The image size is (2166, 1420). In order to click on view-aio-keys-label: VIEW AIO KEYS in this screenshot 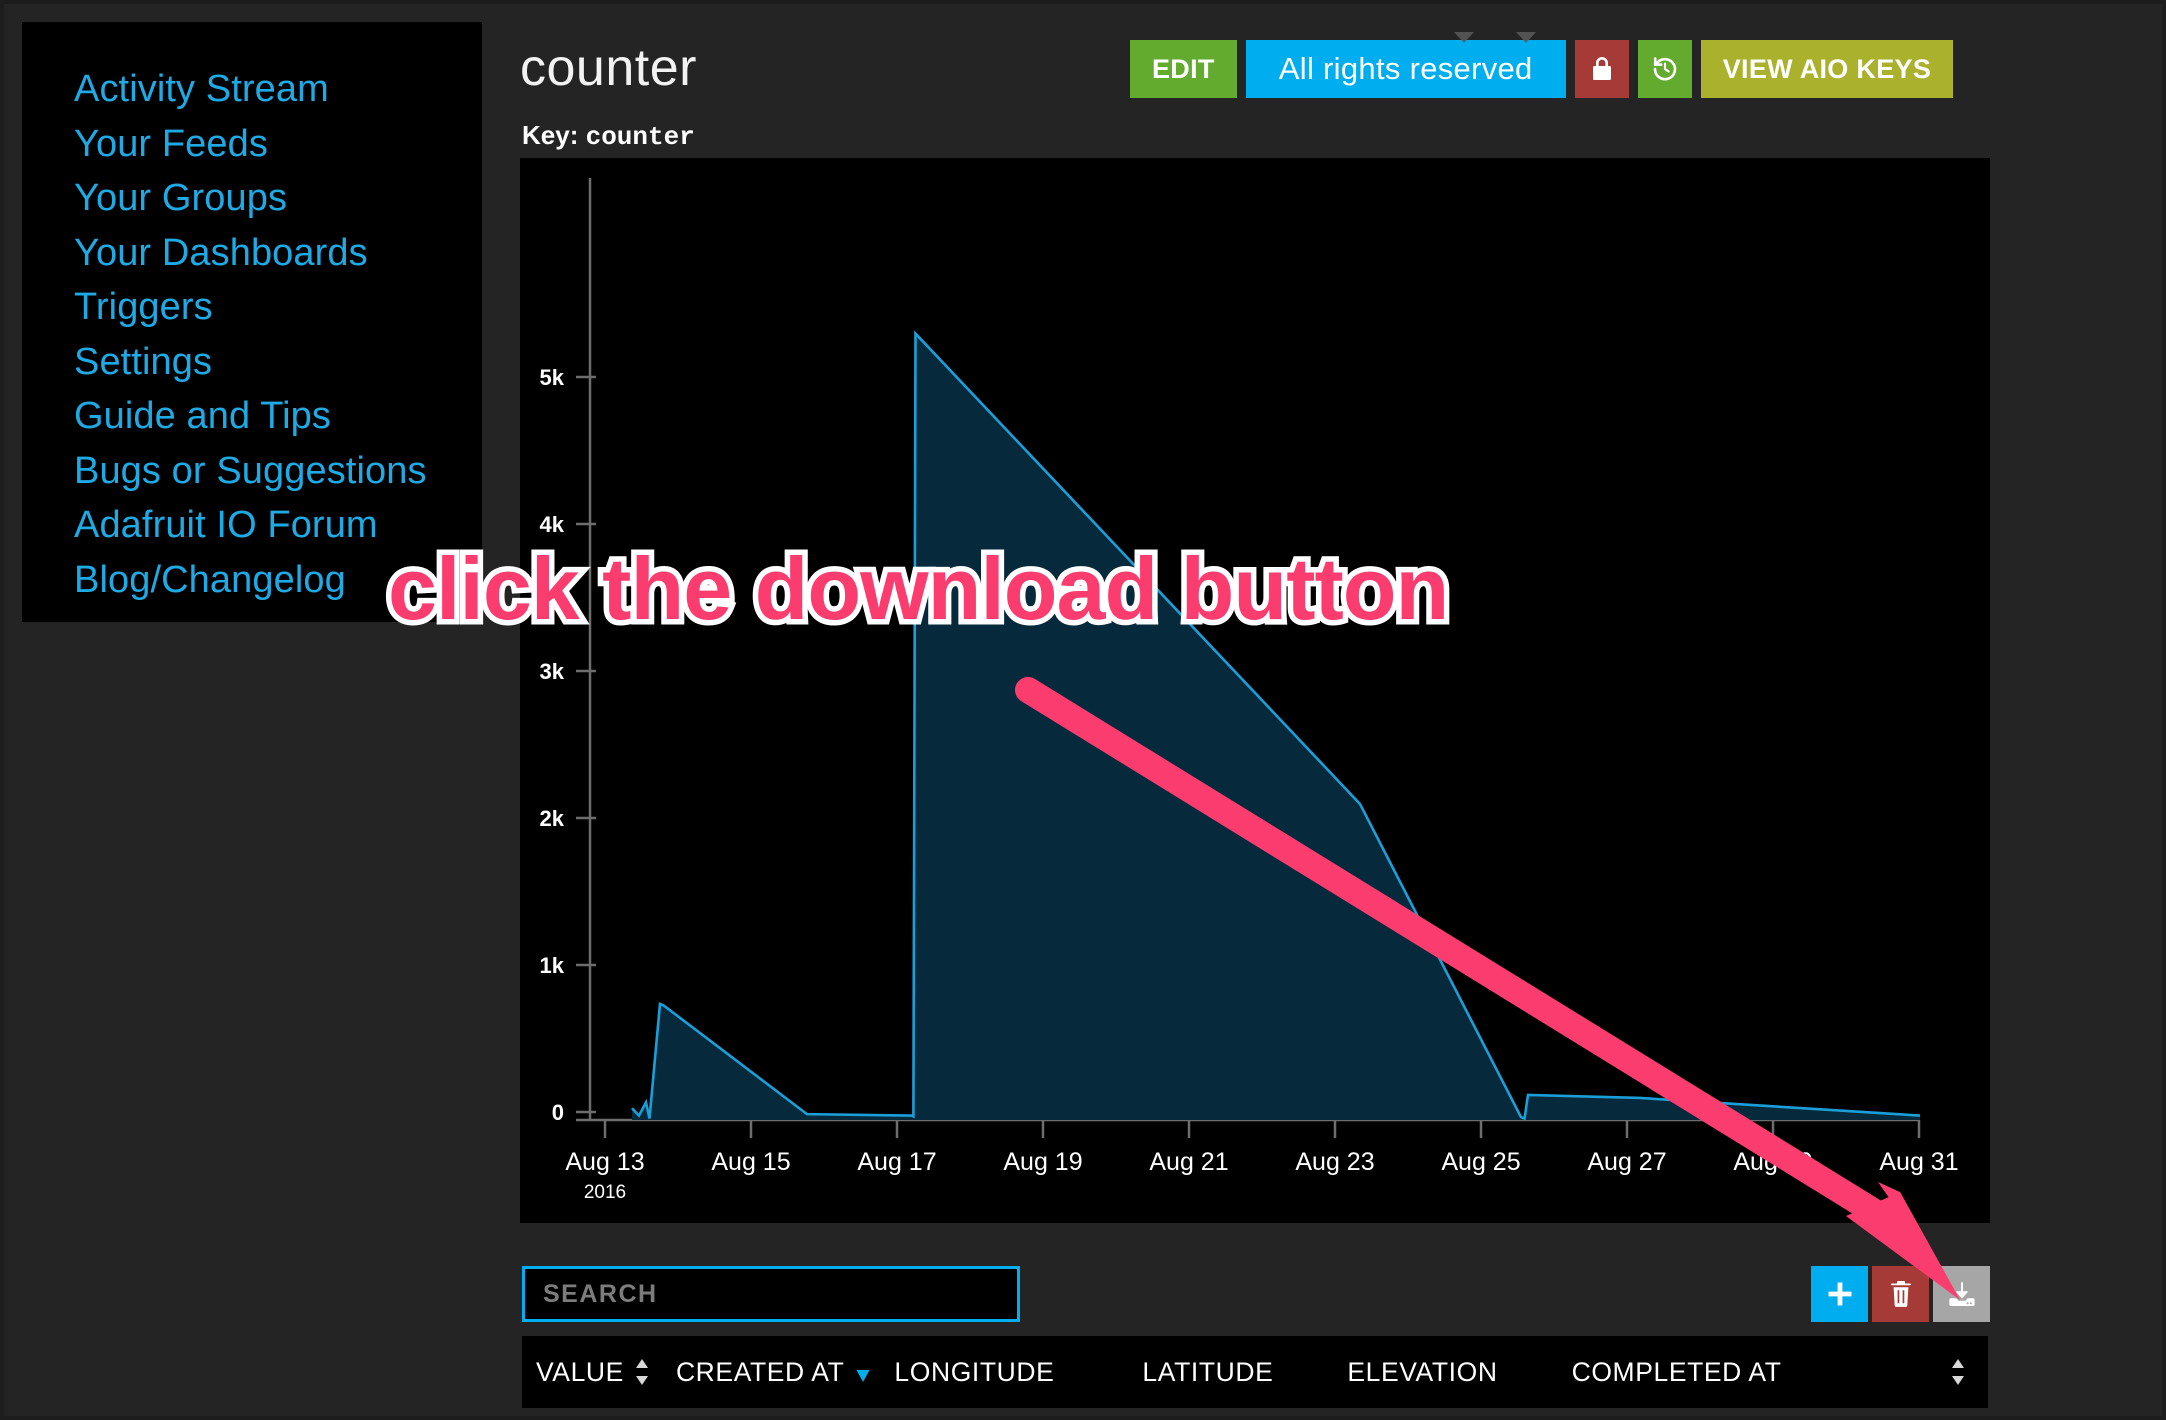, I will do `click(1827, 68)`.